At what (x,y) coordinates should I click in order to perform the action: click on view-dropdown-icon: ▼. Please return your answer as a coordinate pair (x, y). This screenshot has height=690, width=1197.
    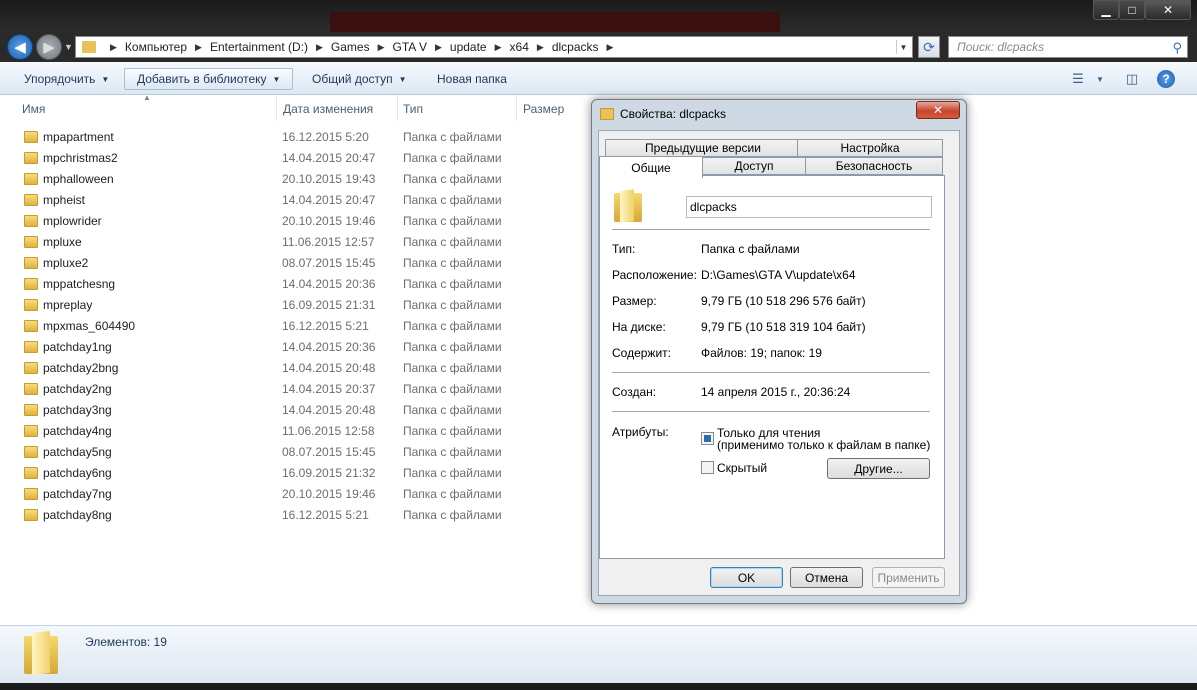
    Looking at the image, I should click on (1100, 79).